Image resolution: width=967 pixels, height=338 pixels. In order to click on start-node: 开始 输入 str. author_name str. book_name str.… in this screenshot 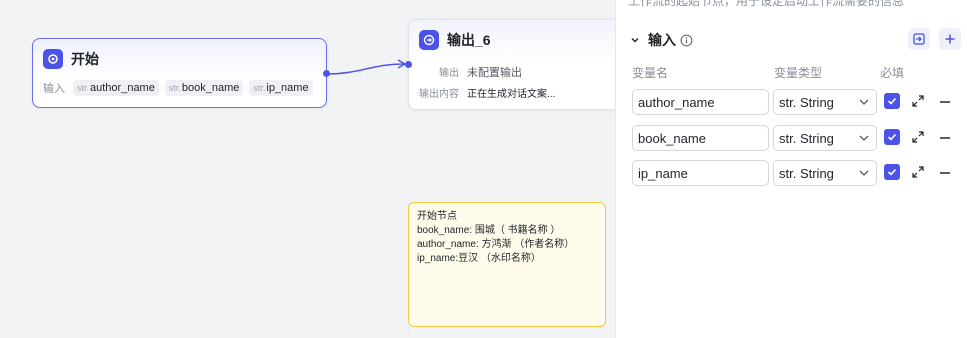, I will do `click(179, 73)`.